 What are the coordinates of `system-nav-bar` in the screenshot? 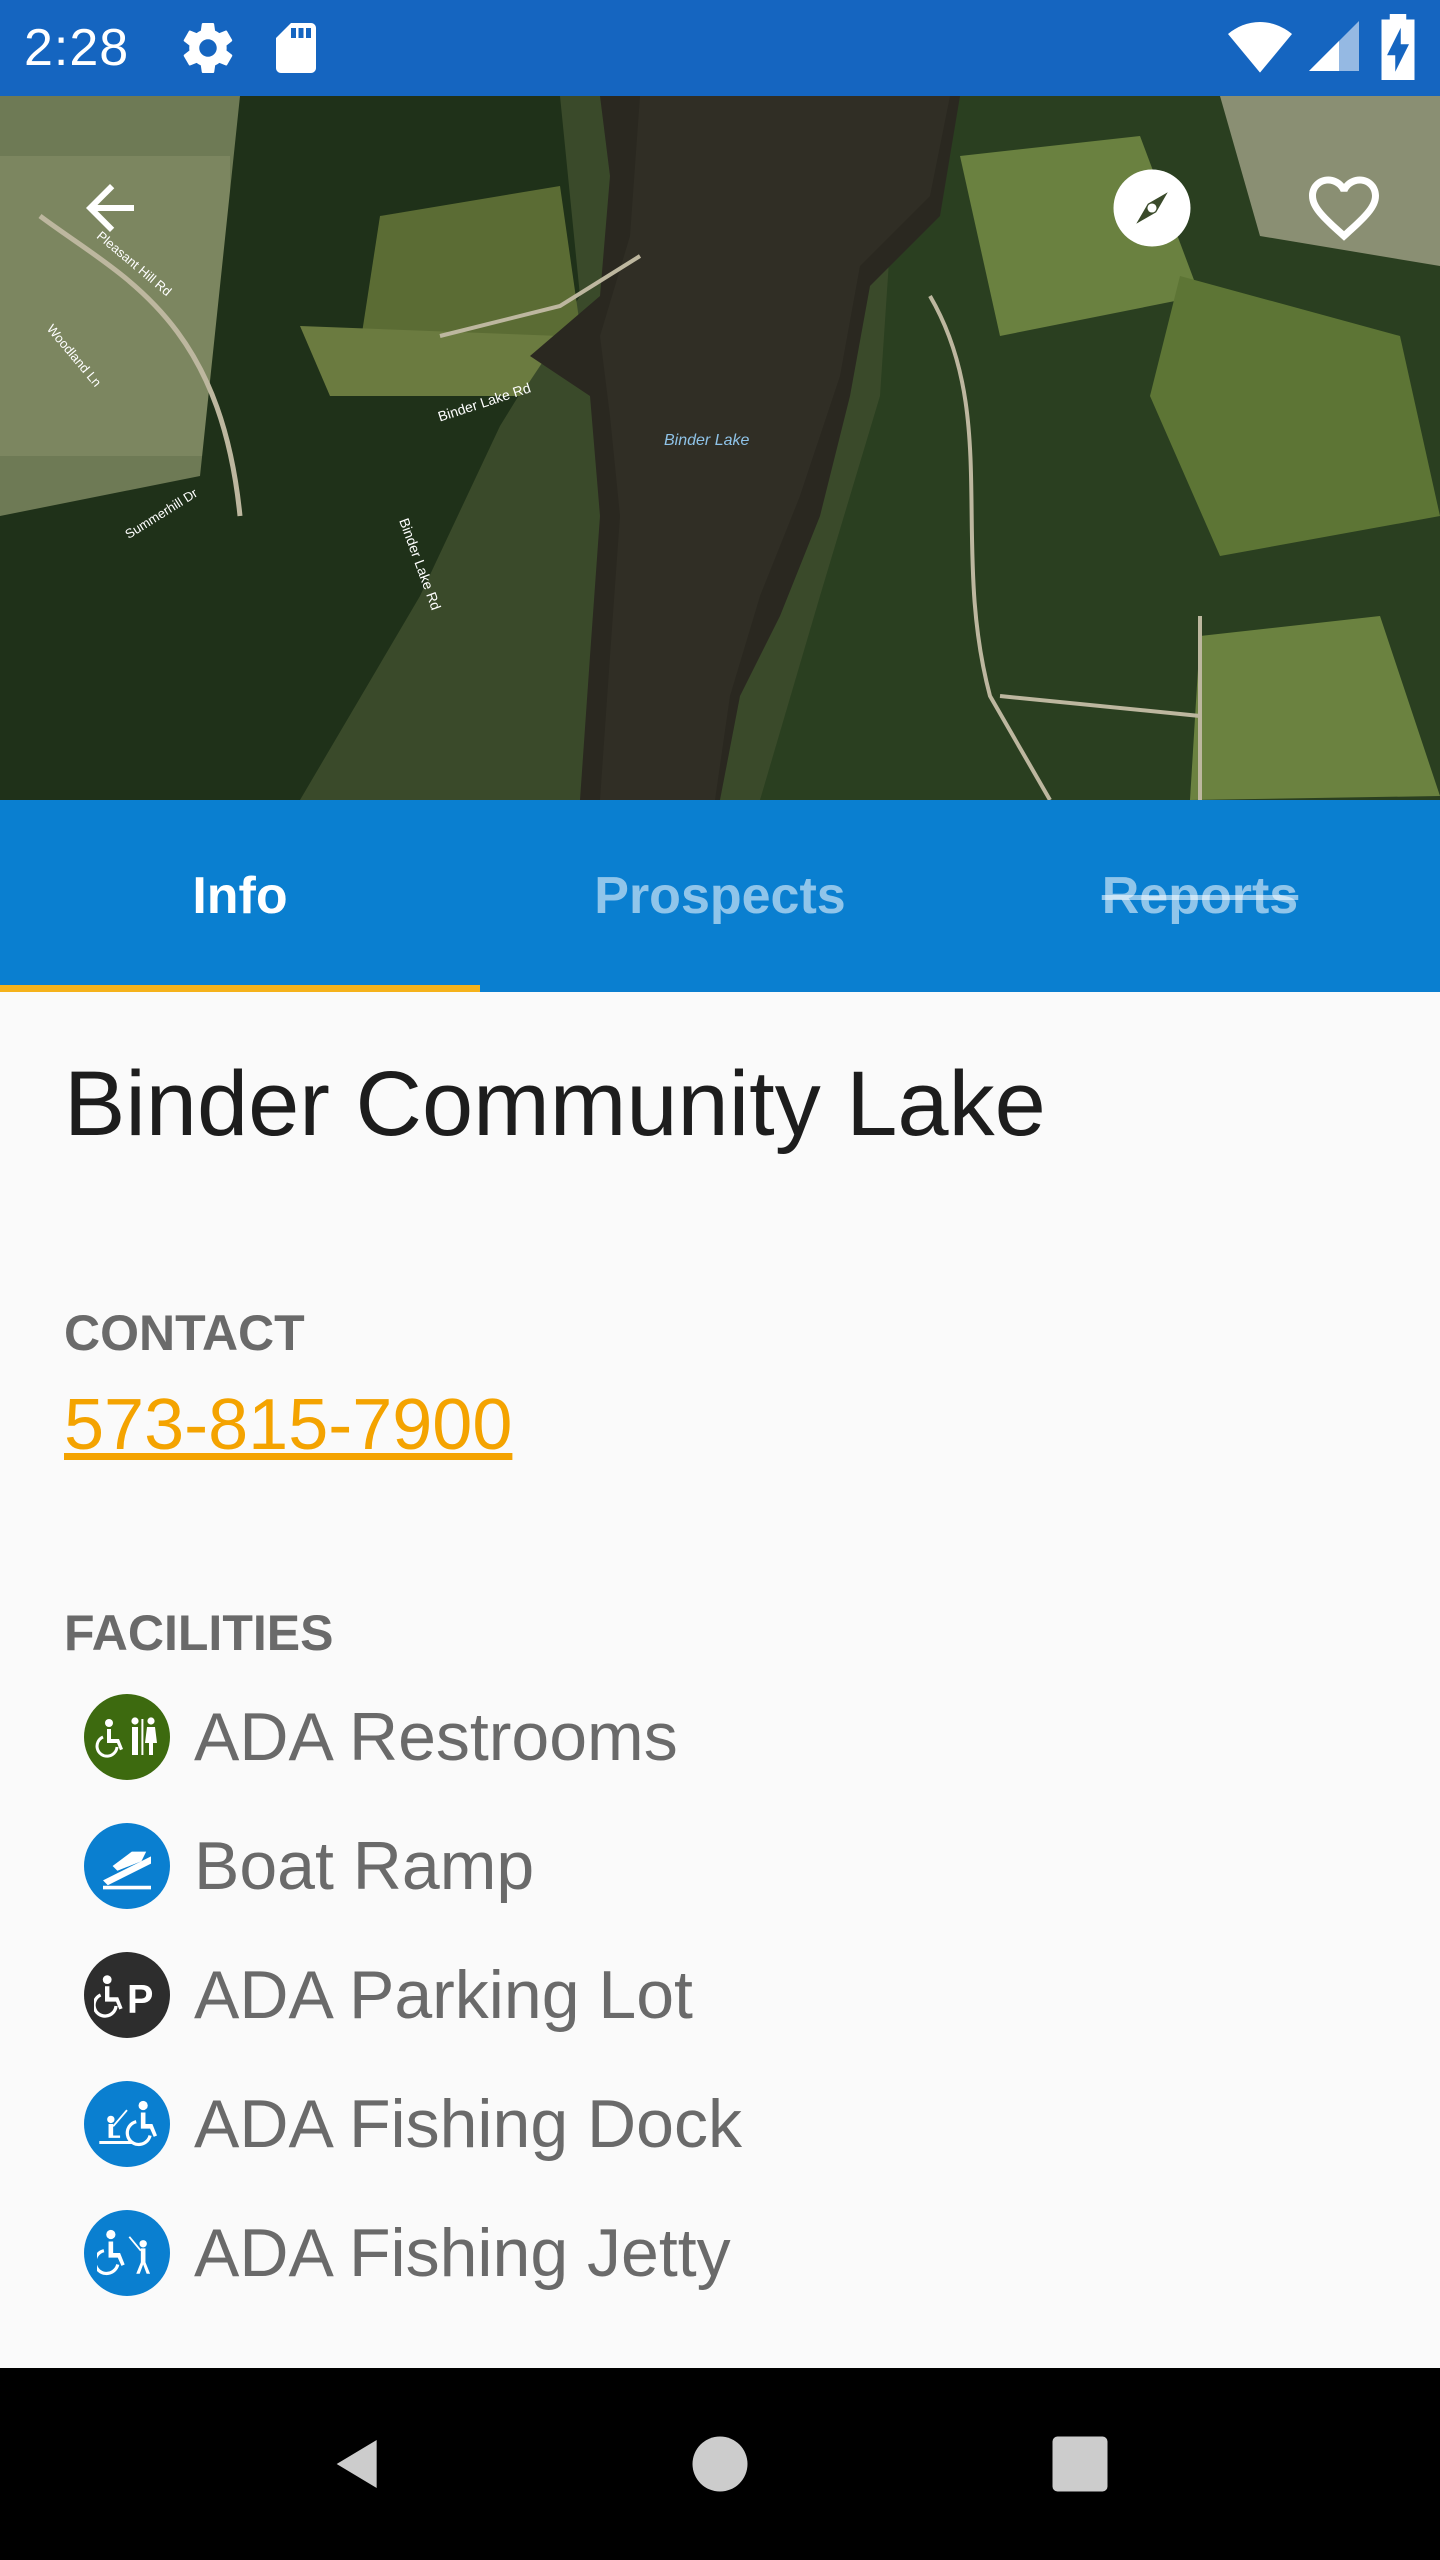 It's located at (720, 2464).